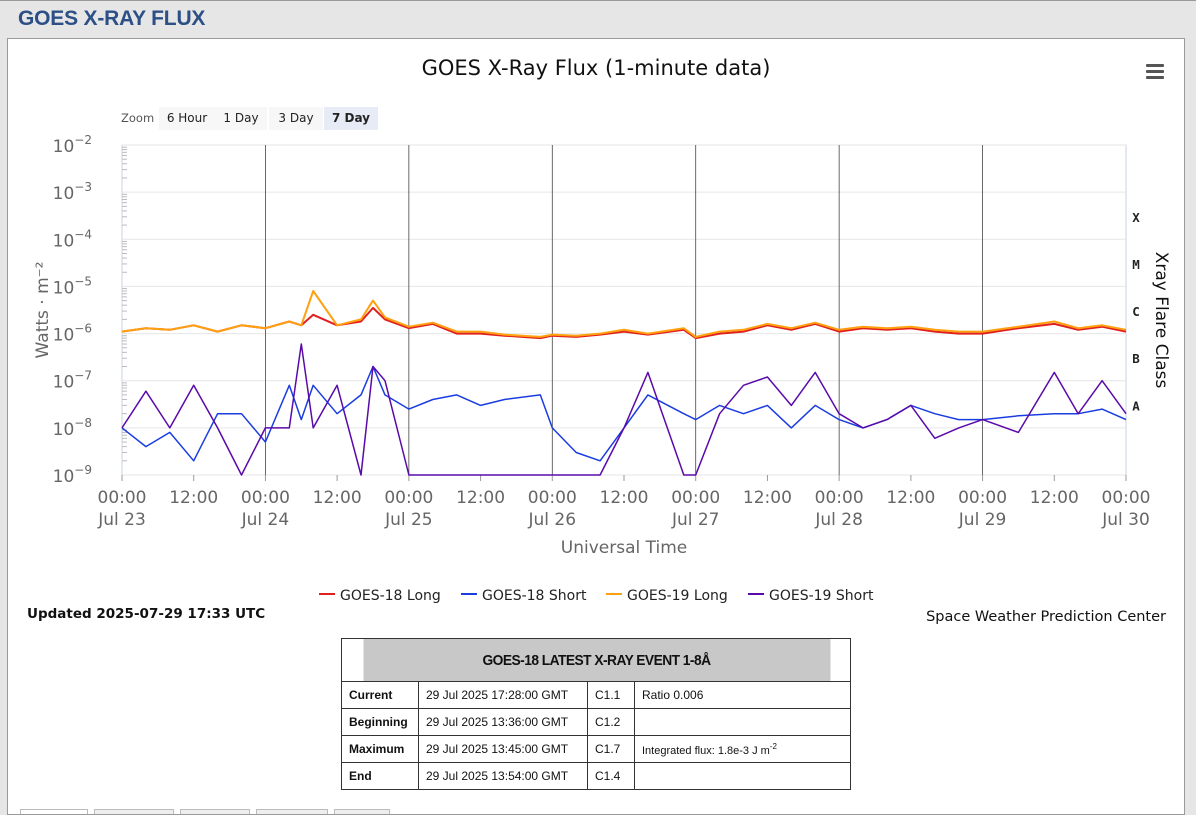  Describe the element at coordinates (1136, 311) in the screenshot. I see `flare-class-label: C` at that location.